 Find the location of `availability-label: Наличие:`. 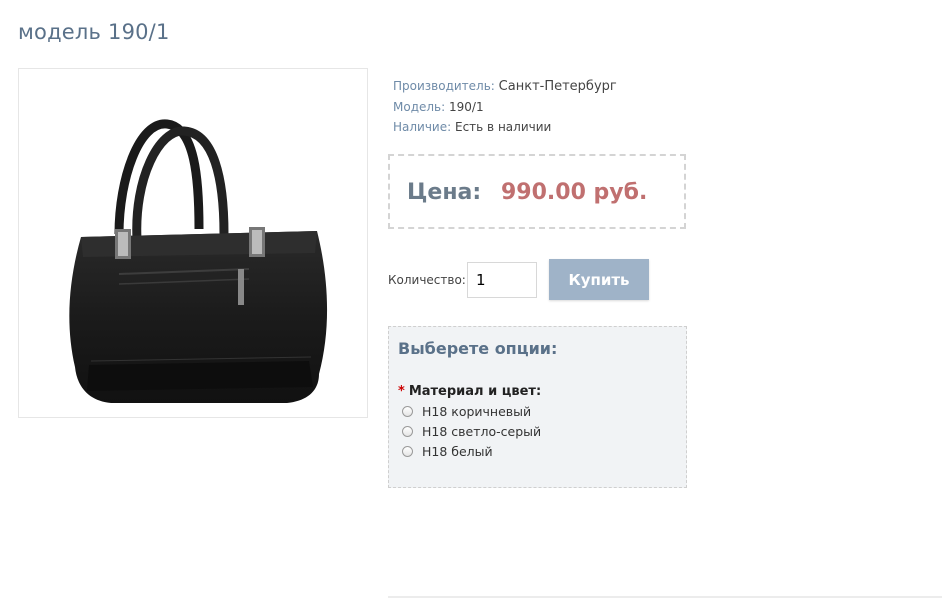

availability-label: Наличие: is located at coordinates (422, 127).